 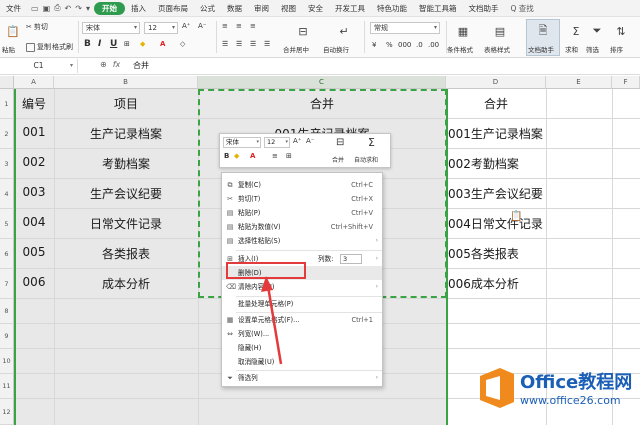 What do you see at coordinates (173, 8) in the screenshot?
I see `tab-page-layout: 页面布局` at bounding box center [173, 8].